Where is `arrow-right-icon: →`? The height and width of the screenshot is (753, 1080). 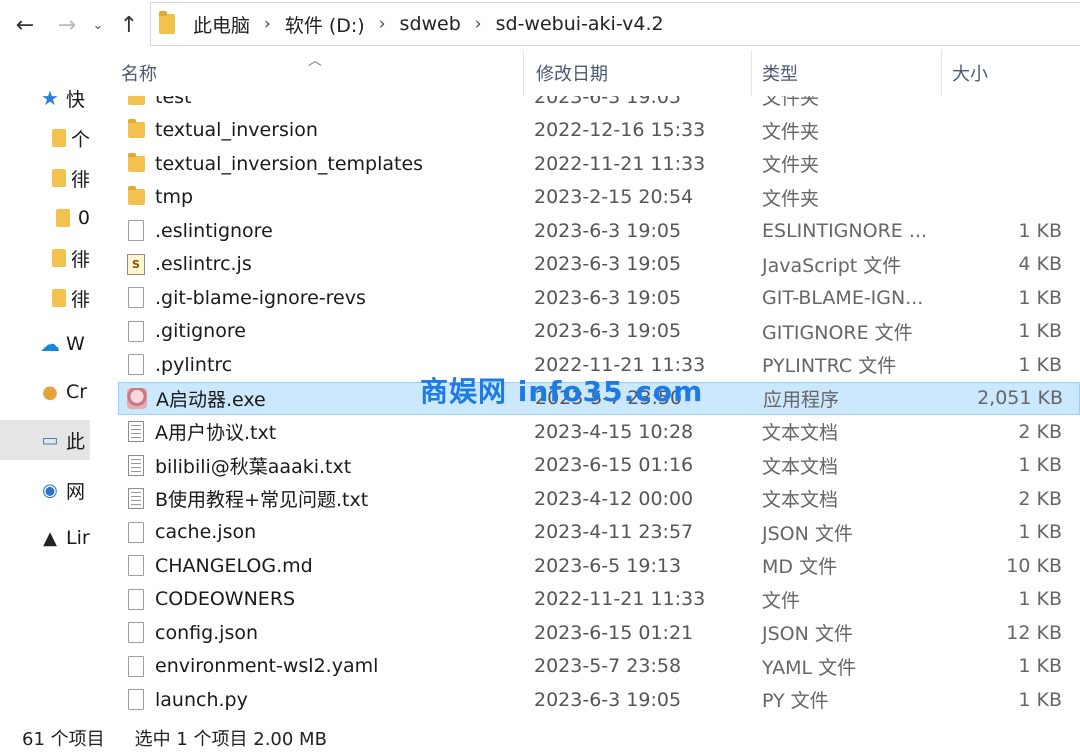
arrow-right-icon: → is located at coordinates (67, 25).